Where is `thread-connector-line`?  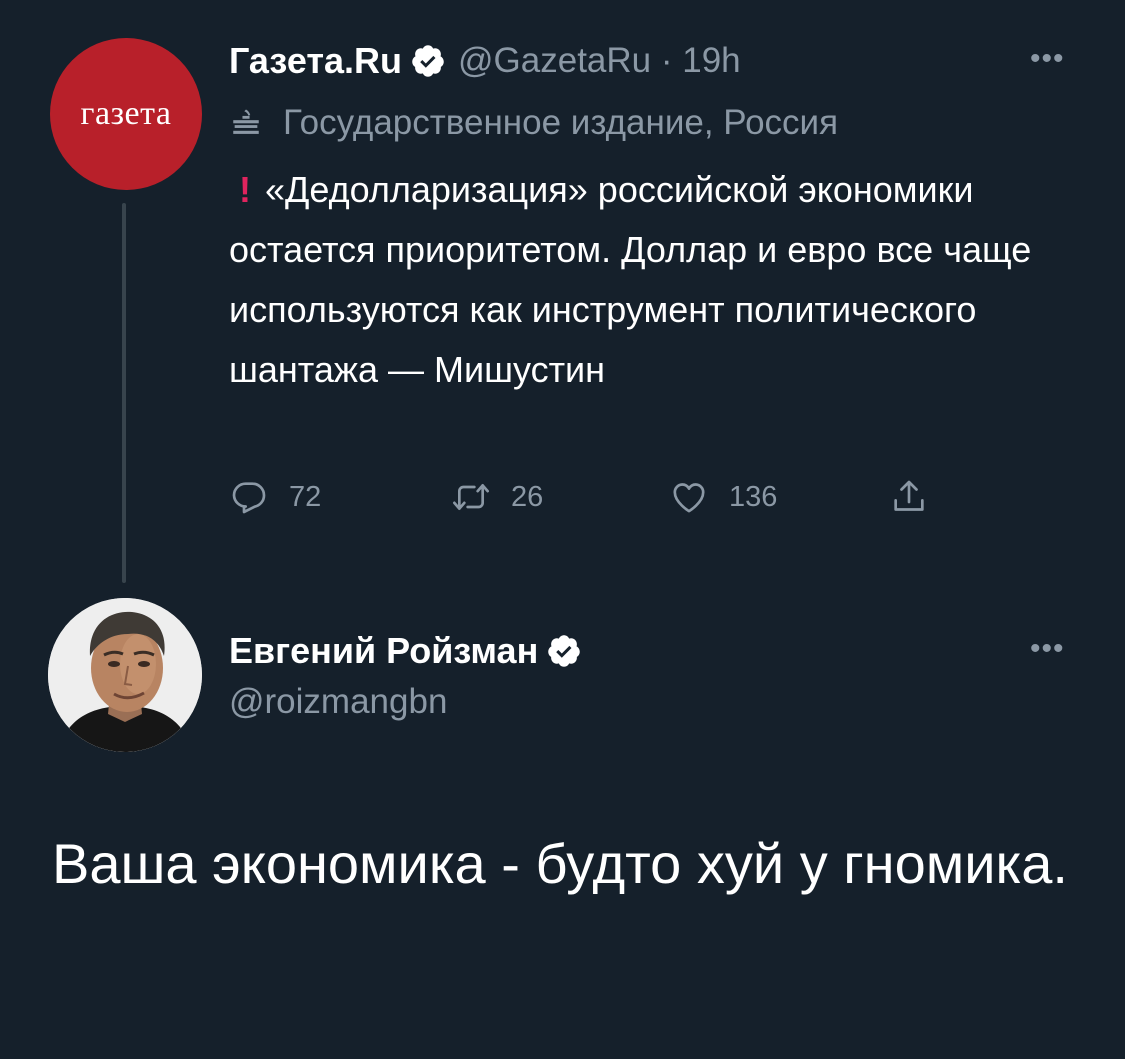 thread-connector-line is located at coordinates (124, 393).